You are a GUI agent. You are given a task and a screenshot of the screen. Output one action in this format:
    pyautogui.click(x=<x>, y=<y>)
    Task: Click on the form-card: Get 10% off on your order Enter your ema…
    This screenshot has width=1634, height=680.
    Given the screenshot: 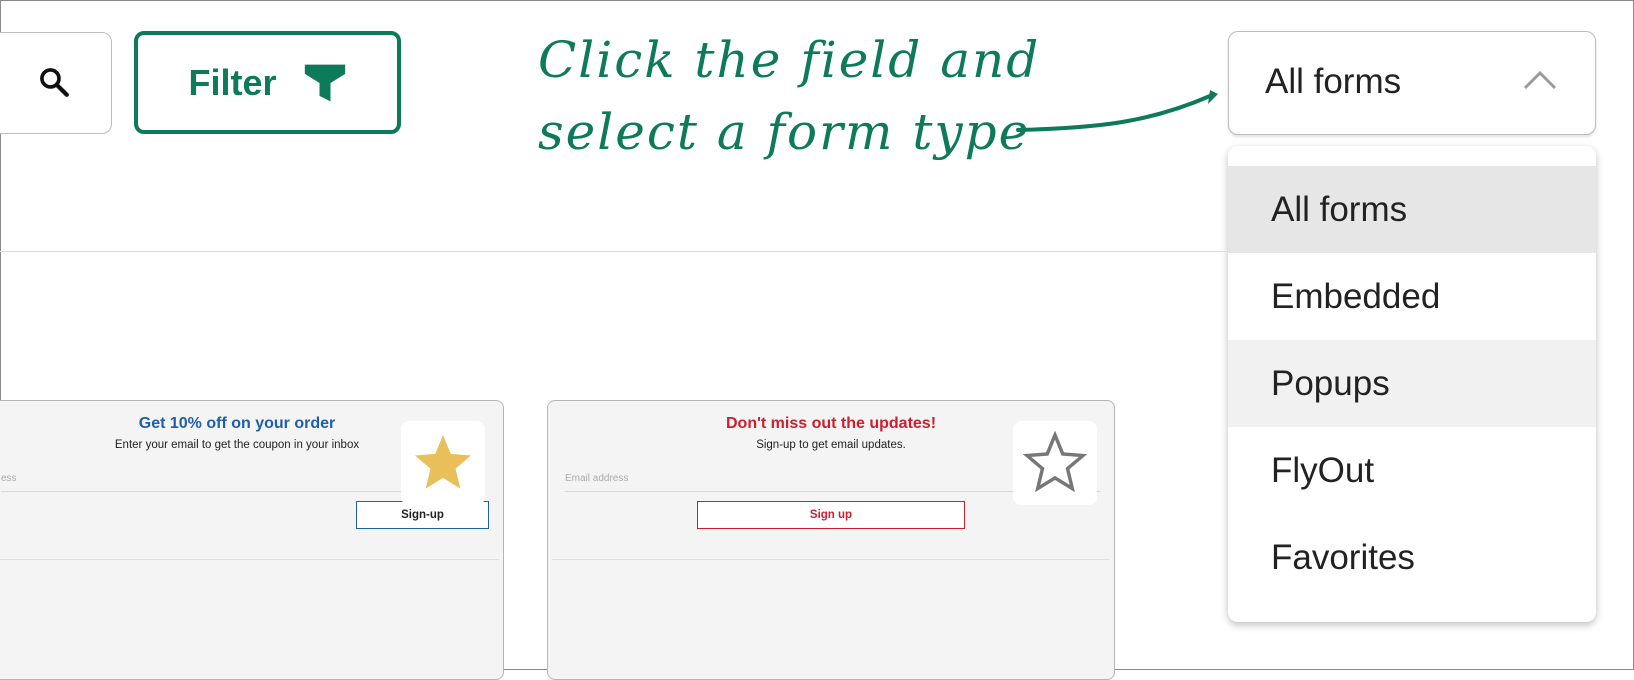 What is the action you would take?
    pyautogui.click(x=252, y=540)
    